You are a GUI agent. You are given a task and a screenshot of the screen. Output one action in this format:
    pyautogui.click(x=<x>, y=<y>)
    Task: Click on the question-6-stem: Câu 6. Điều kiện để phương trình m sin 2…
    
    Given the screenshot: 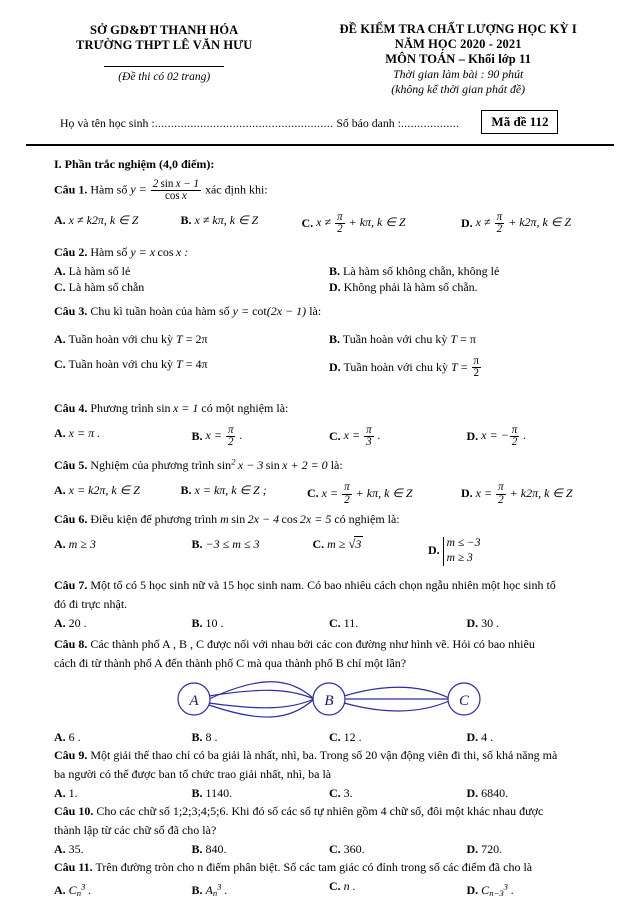 What is the action you would take?
    pyautogui.click(x=329, y=519)
    